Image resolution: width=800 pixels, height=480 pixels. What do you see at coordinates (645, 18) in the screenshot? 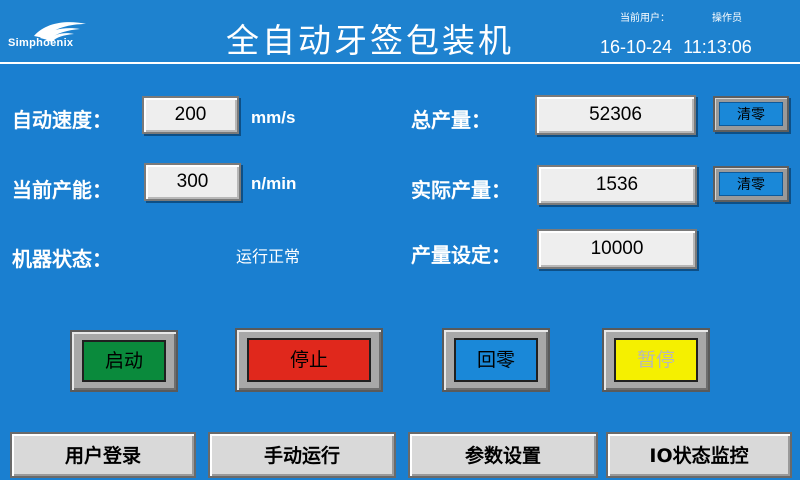
I see `current-user-label: 当前用户：` at bounding box center [645, 18].